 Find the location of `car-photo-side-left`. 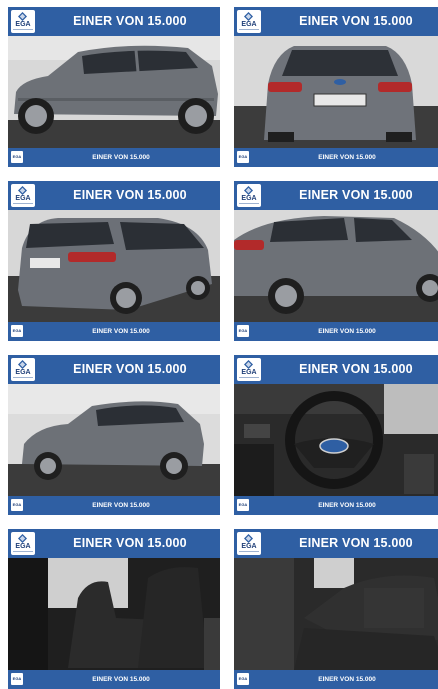

car-photo-side-left is located at coordinates (114, 92).